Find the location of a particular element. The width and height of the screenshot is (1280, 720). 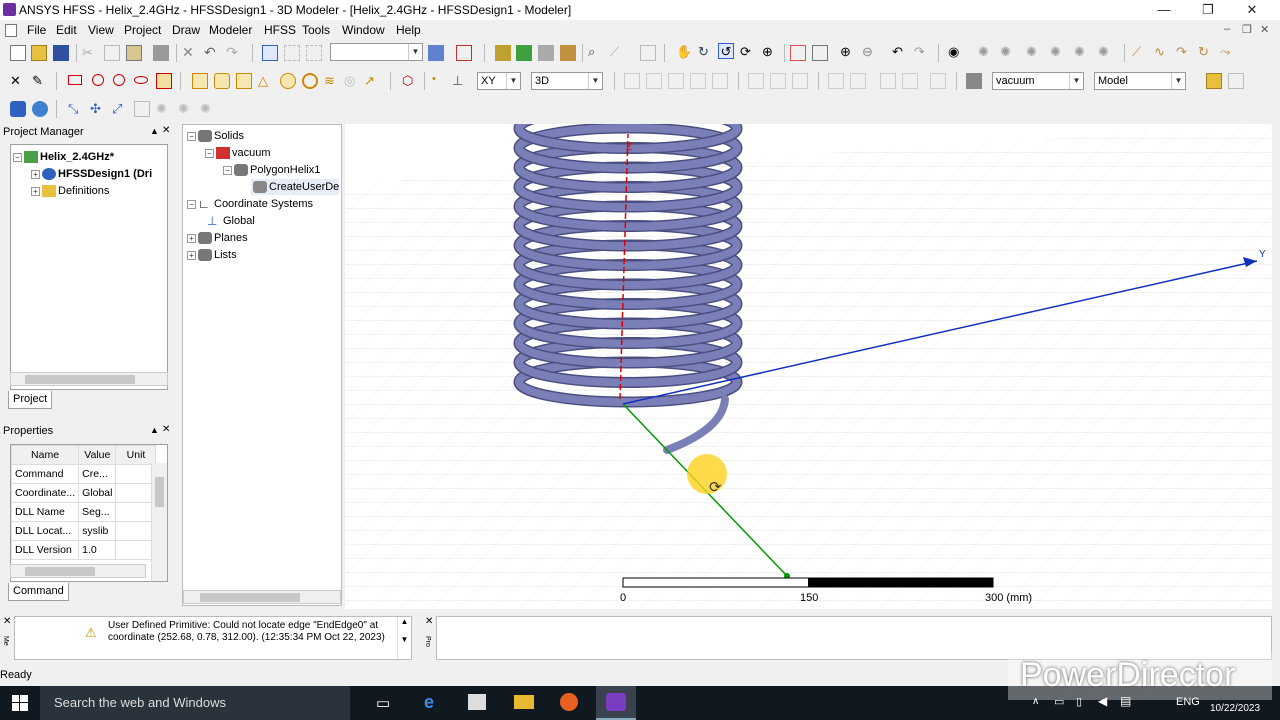

paste-icon is located at coordinates (134, 53).